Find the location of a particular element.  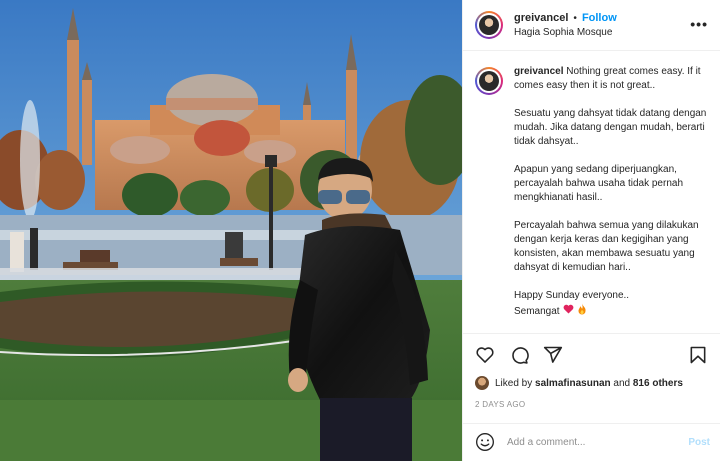

likes-row: Liked by salmafinasunan and 816 others is located at coordinates (591, 383).